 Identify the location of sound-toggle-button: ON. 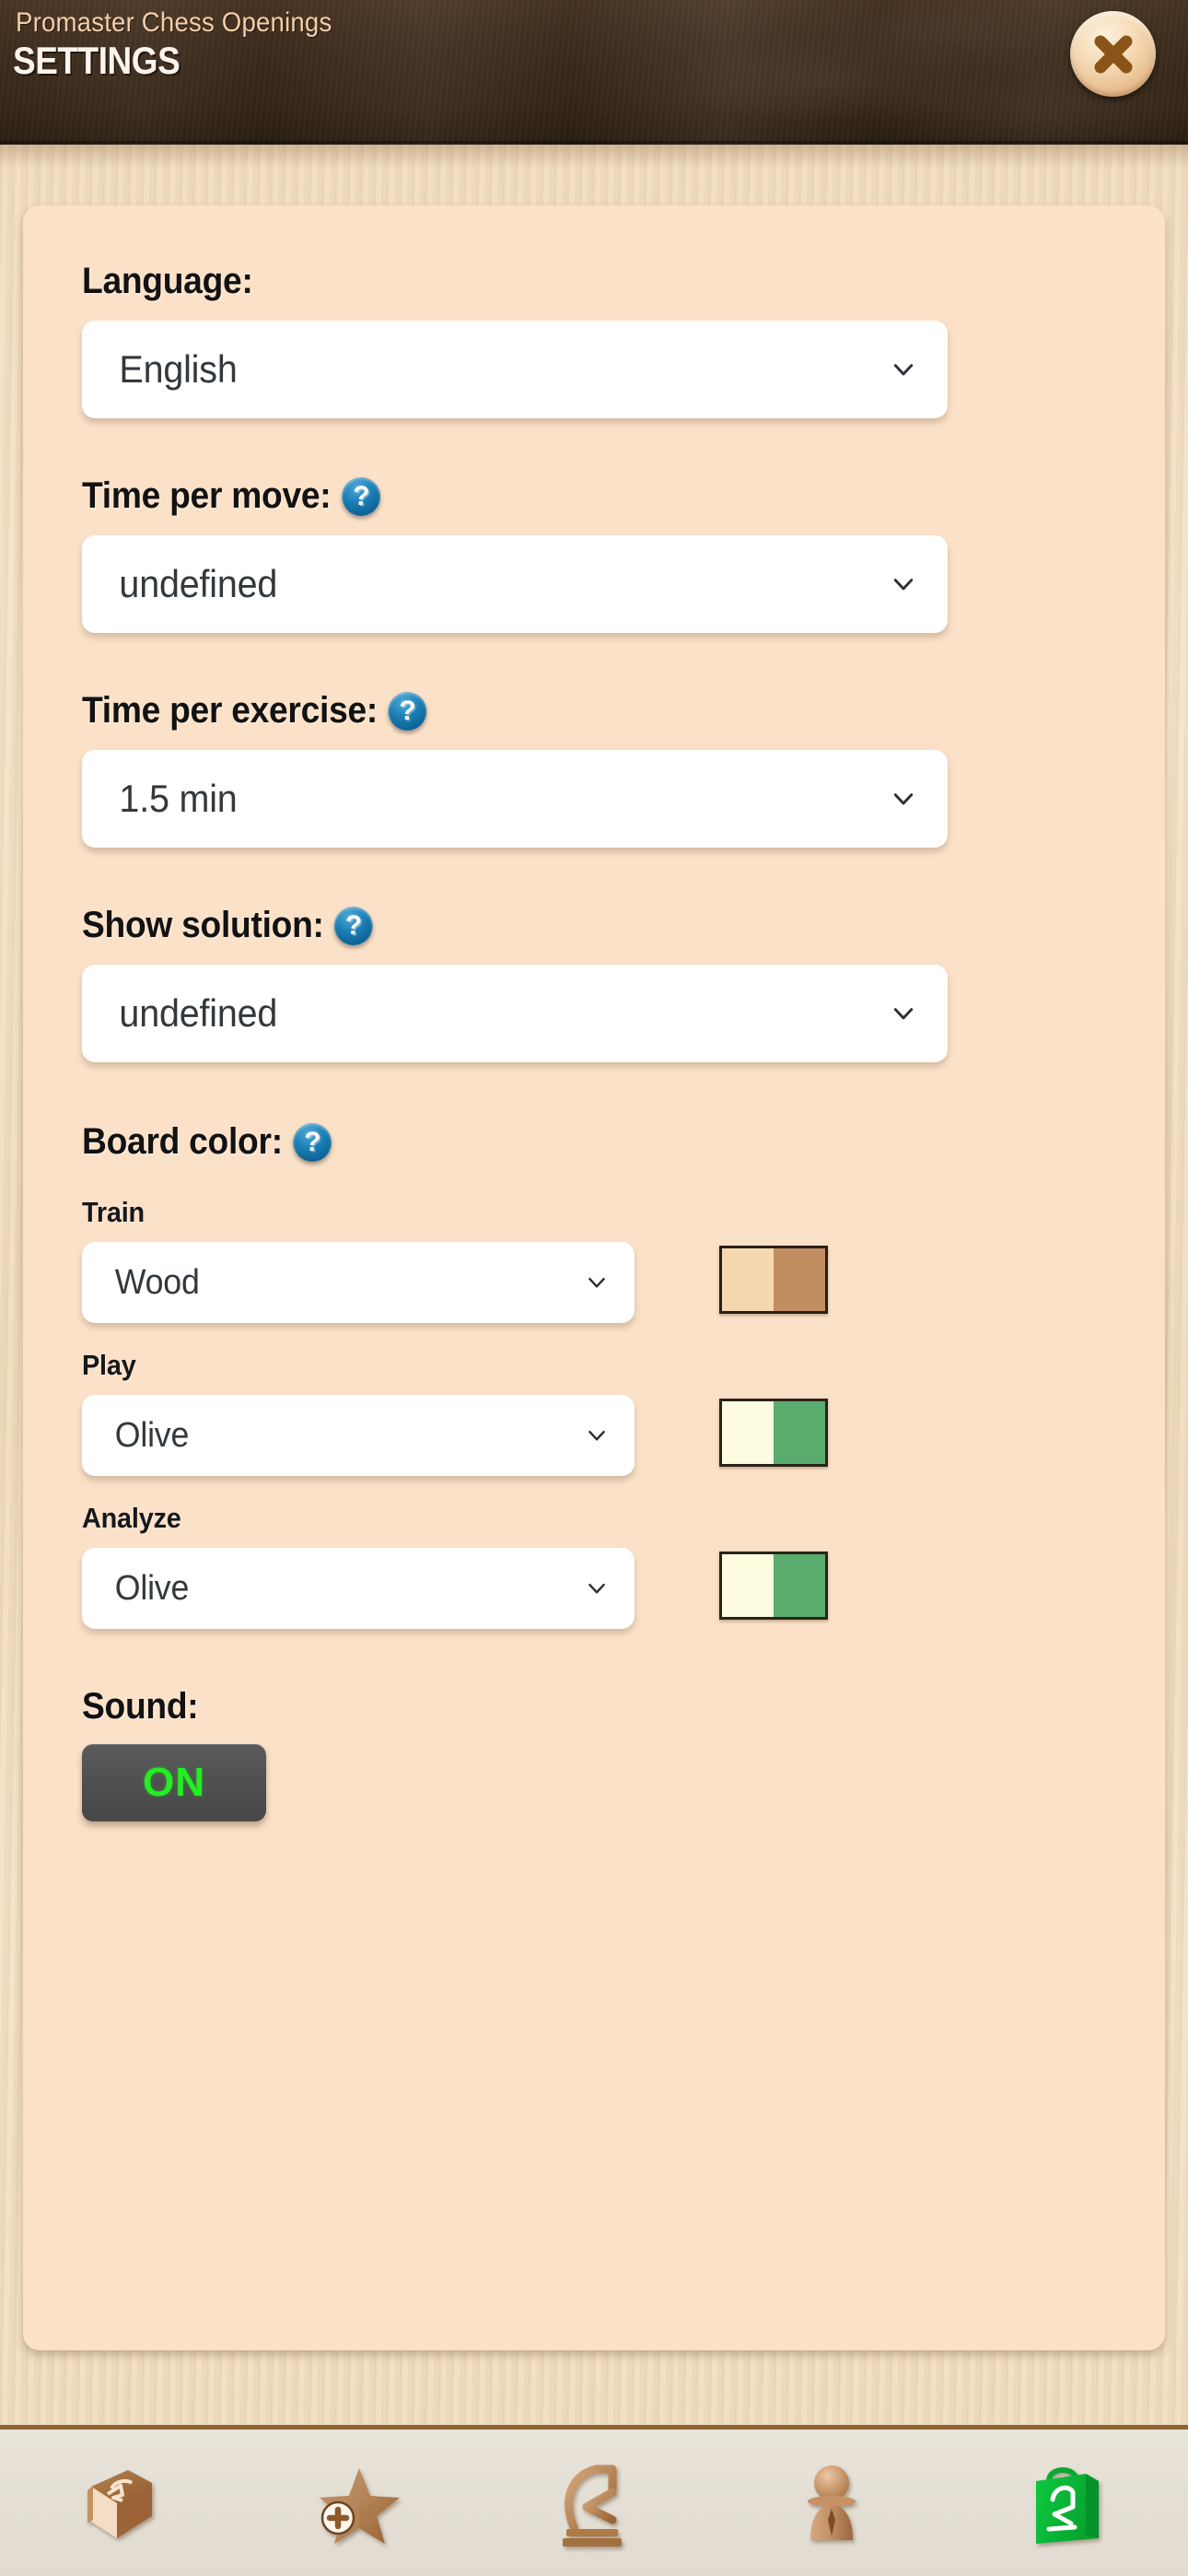
(174, 1782).